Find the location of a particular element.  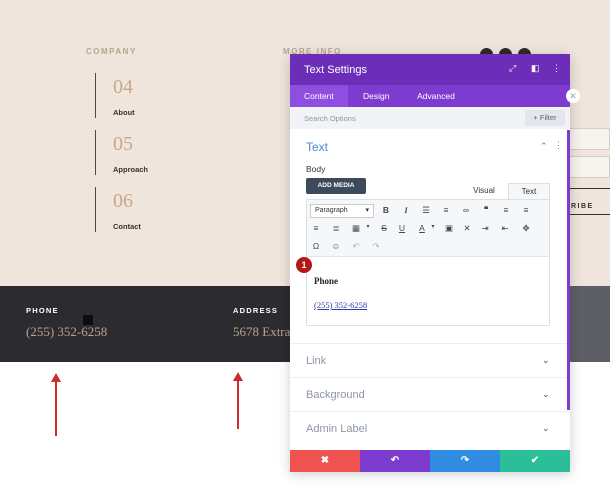

paste-text-icon: ▣ is located at coordinates (449, 228).